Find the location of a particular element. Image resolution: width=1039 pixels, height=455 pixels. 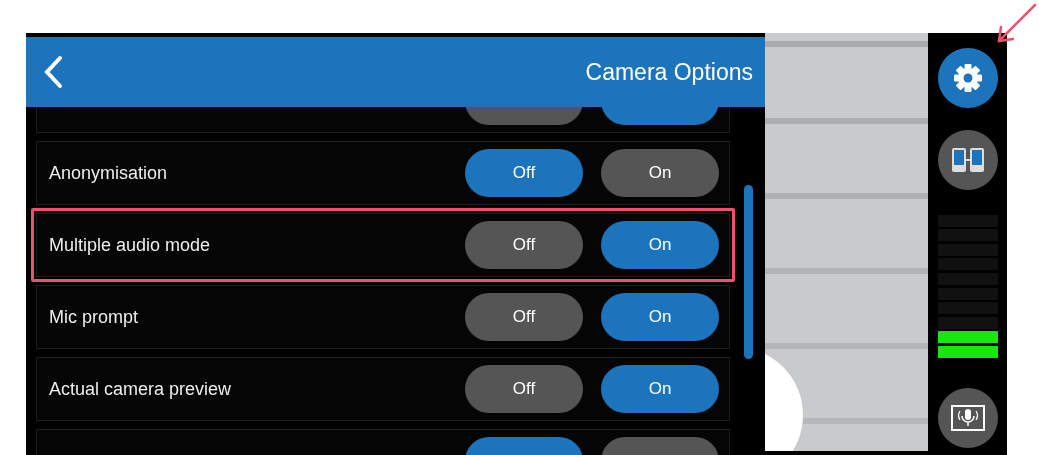

settings-icon is located at coordinates (967, 78).